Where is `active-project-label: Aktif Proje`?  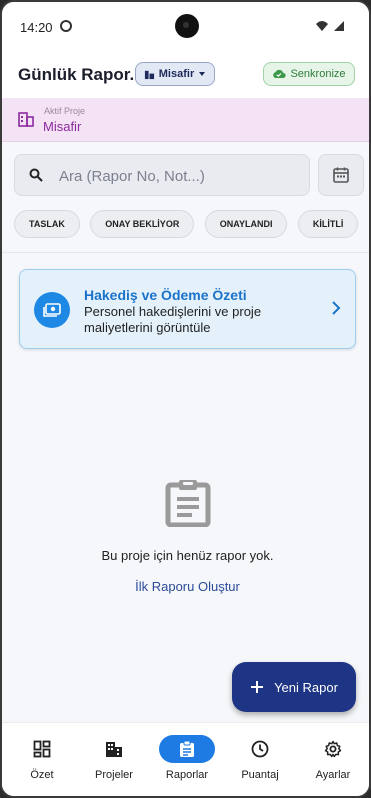
active-project-label: Aktif Proje is located at coordinates (65, 111).